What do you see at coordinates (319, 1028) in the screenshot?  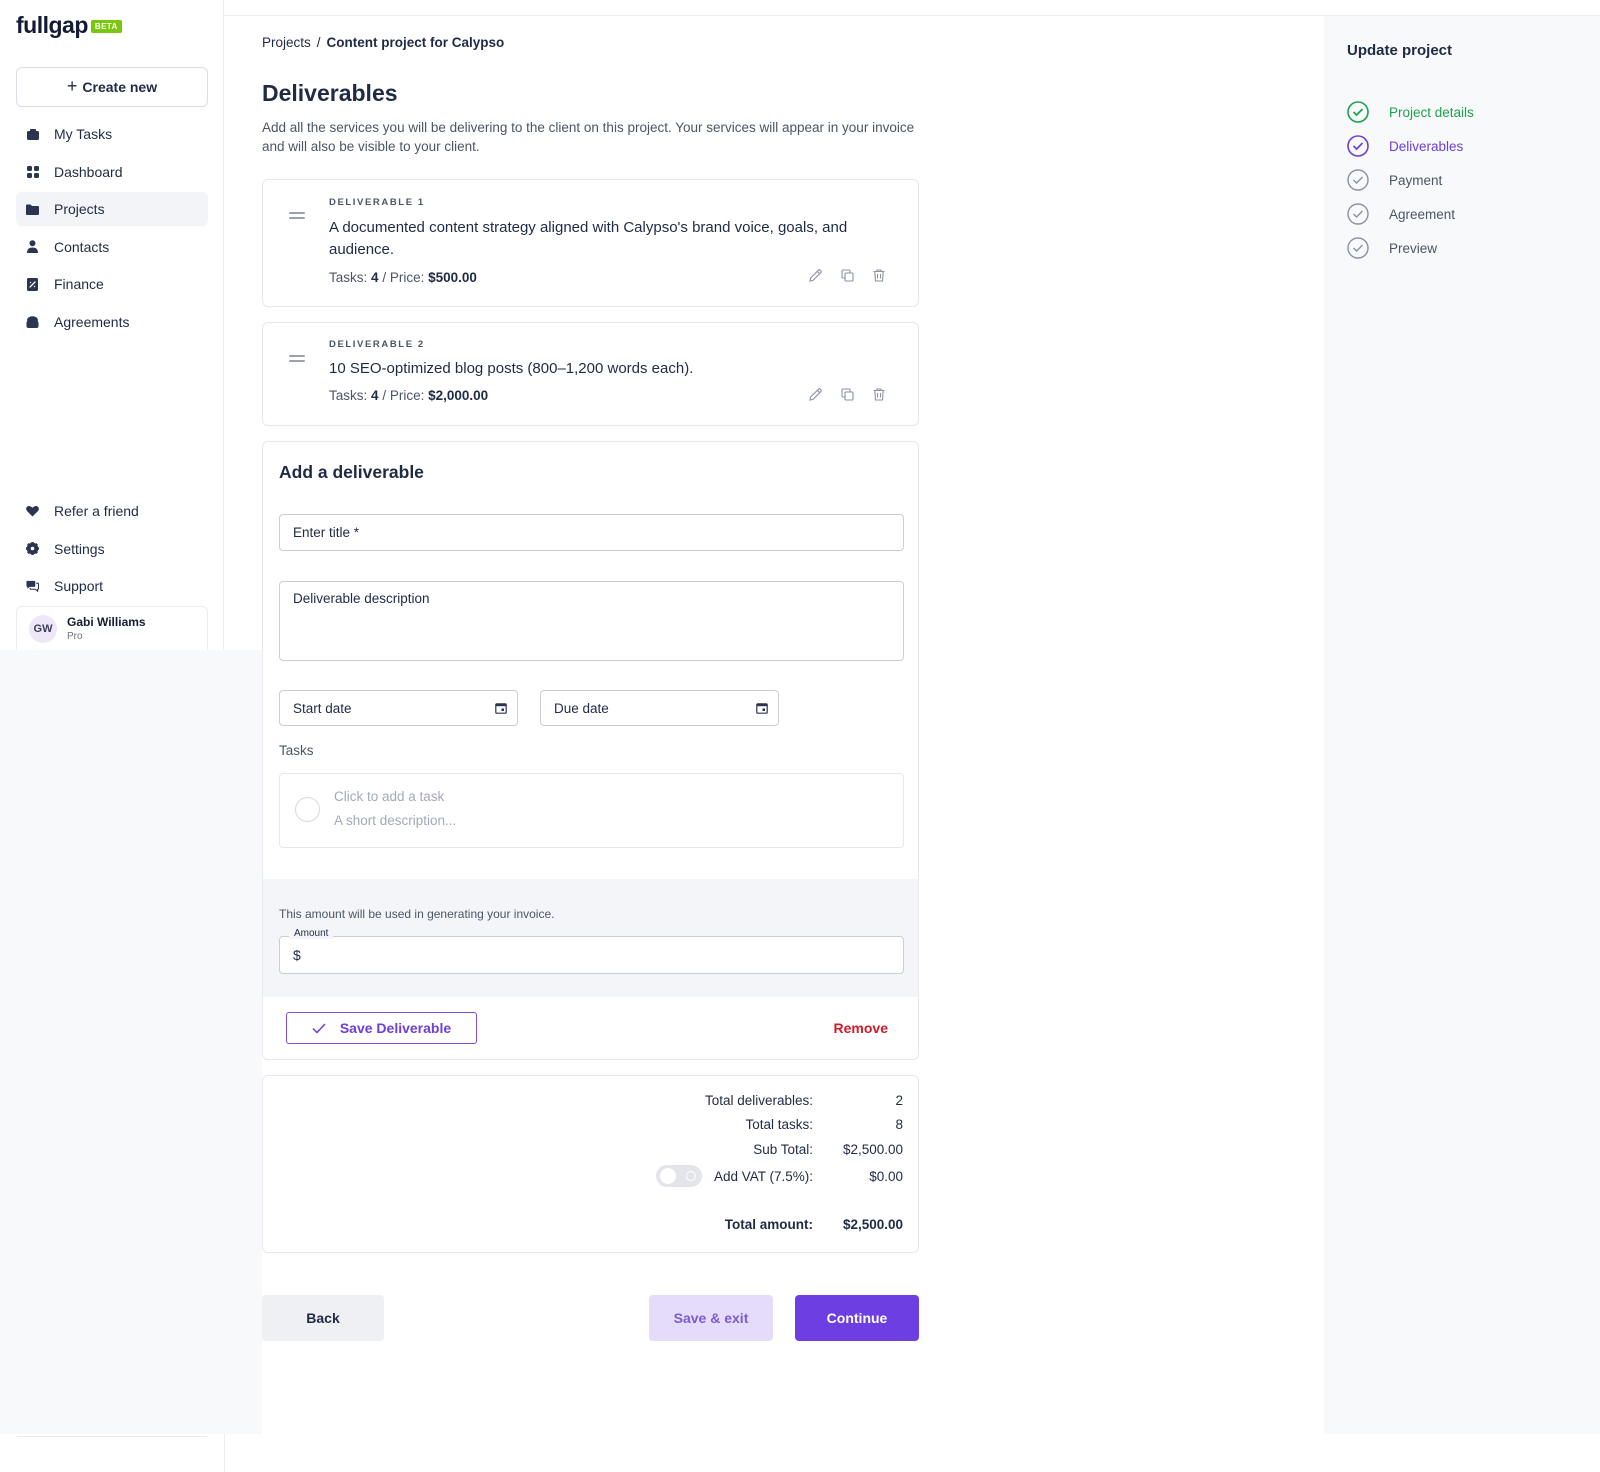 I see `check-icon` at bounding box center [319, 1028].